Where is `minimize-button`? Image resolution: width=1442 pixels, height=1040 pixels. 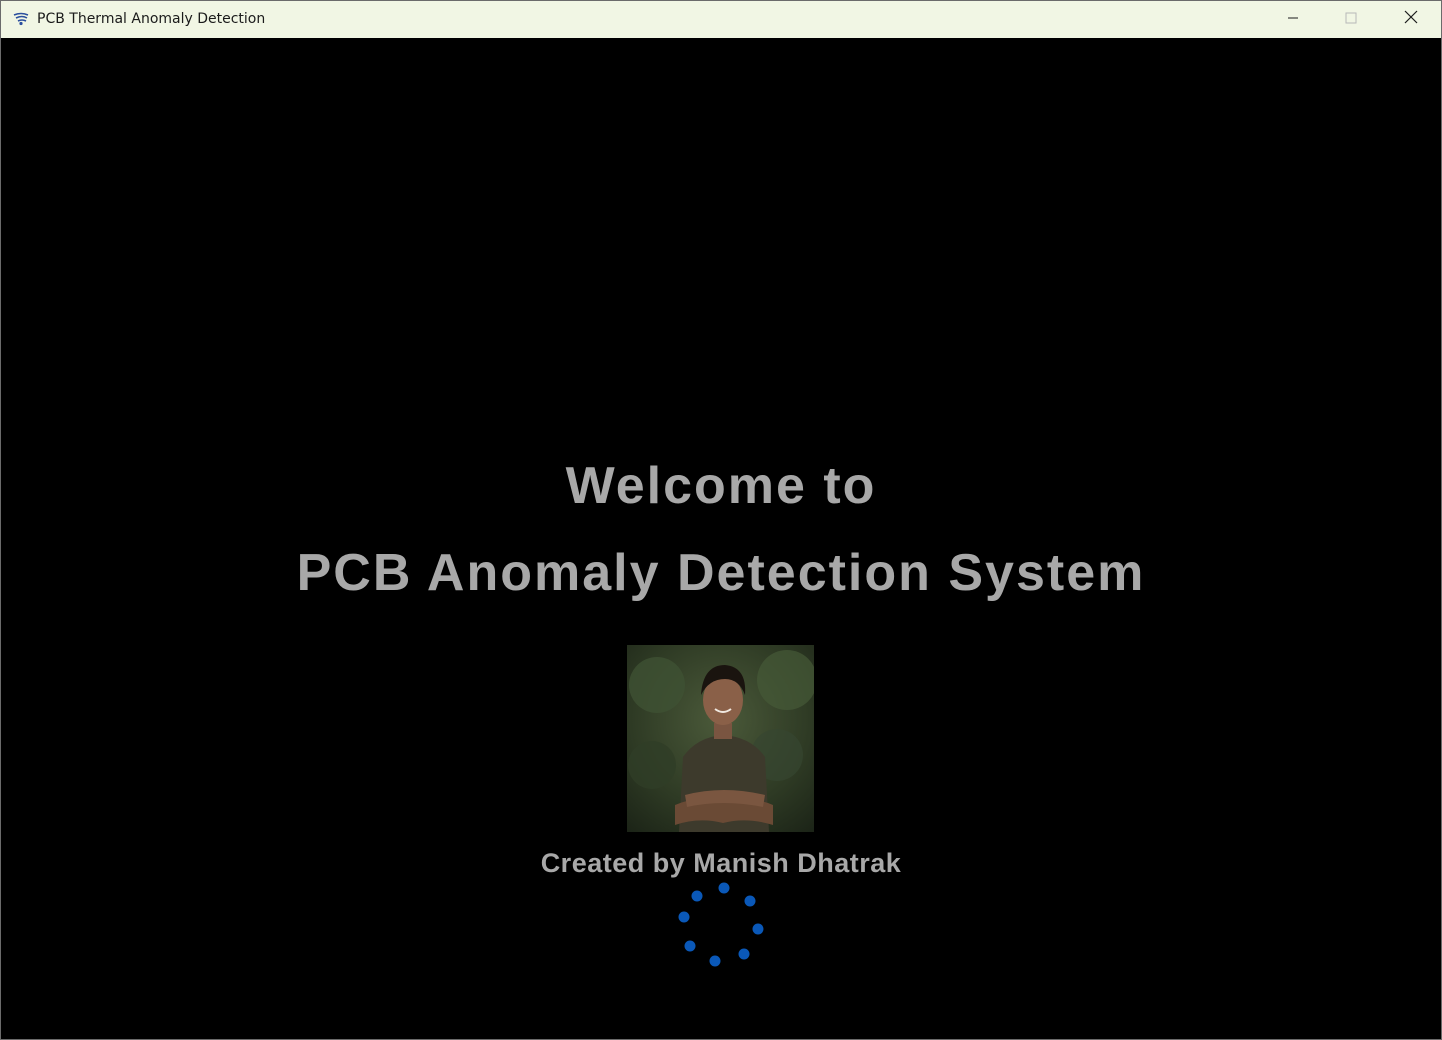
minimize-button is located at coordinates (1293, 19).